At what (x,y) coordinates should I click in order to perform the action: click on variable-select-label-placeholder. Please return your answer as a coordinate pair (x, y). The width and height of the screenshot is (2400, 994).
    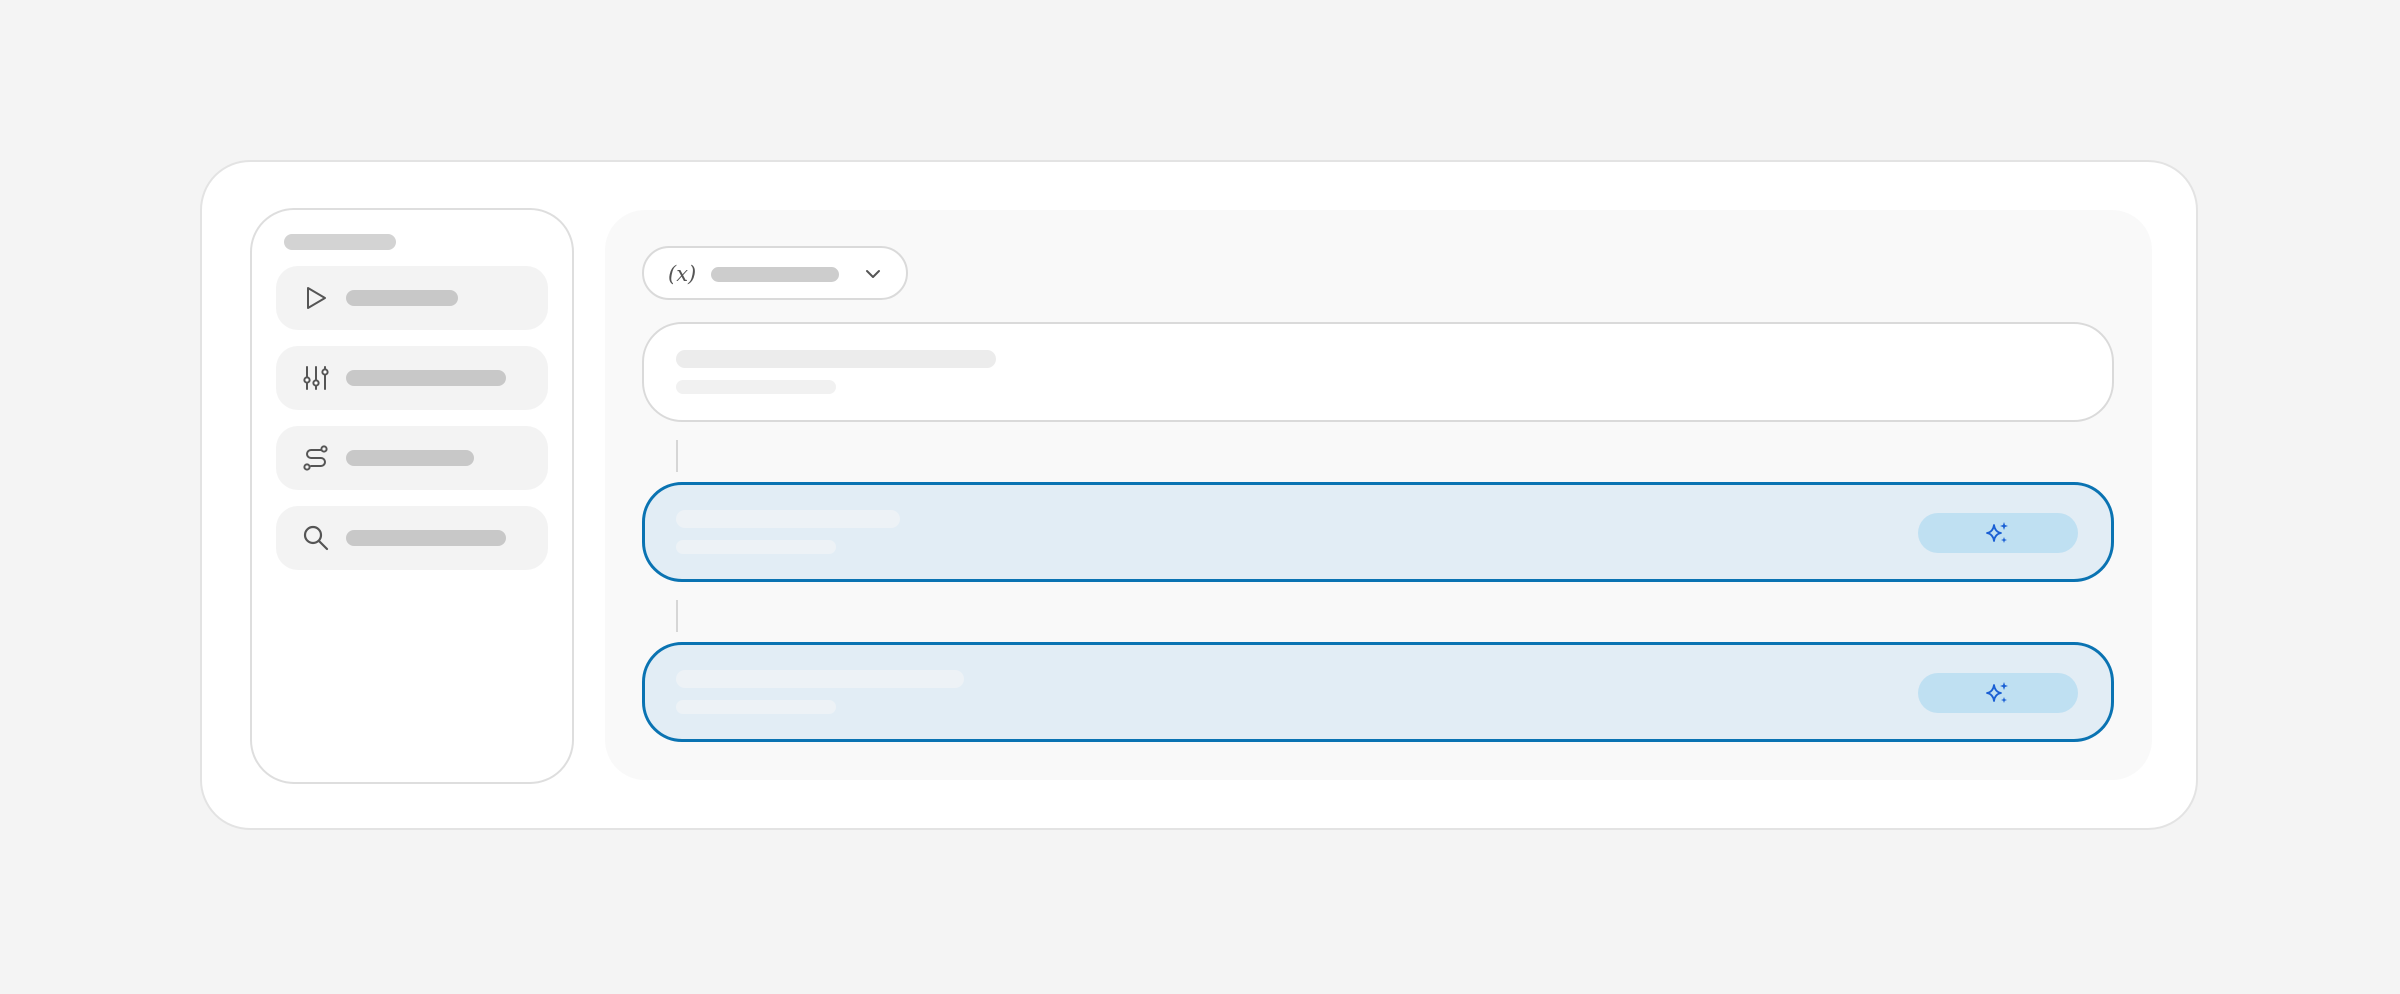
    Looking at the image, I should click on (775, 274).